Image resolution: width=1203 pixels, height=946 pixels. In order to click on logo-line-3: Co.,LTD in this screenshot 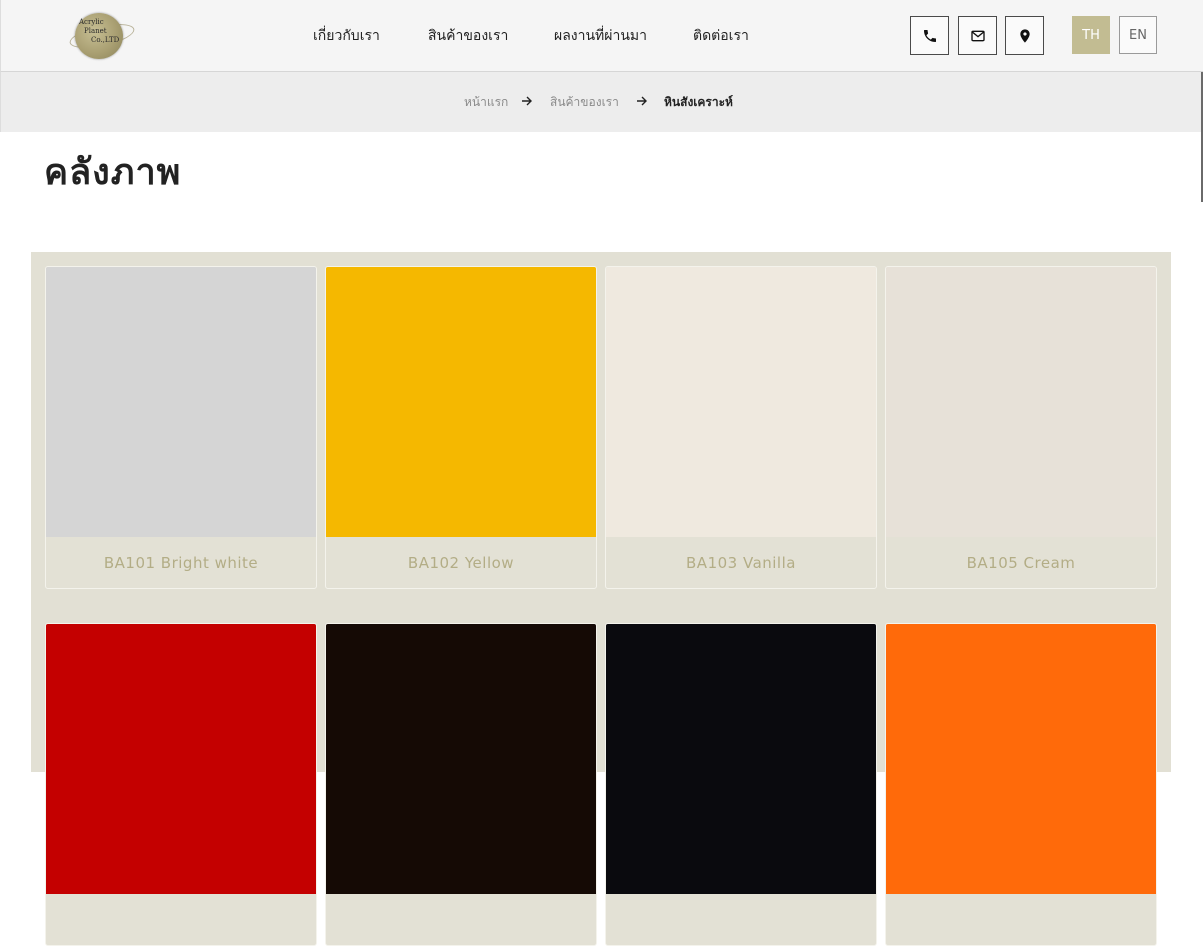, I will do `click(105, 40)`.